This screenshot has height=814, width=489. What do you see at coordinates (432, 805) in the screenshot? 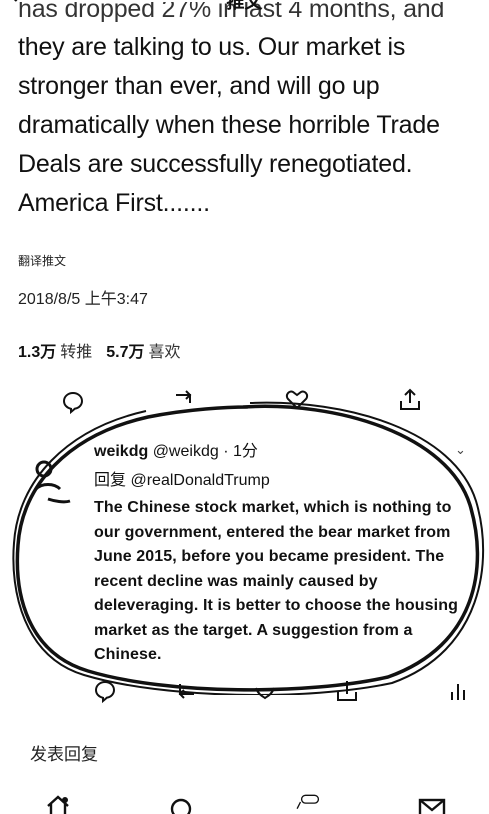
I see `messages-icon` at bounding box center [432, 805].